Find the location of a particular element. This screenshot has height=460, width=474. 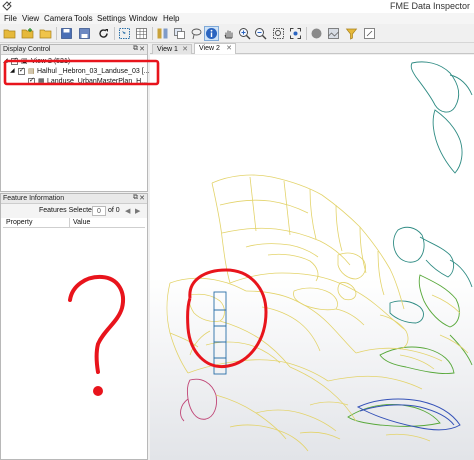

feature-information-header: Feature Information ⧉ ✕ is located at coordinates (74, 199).